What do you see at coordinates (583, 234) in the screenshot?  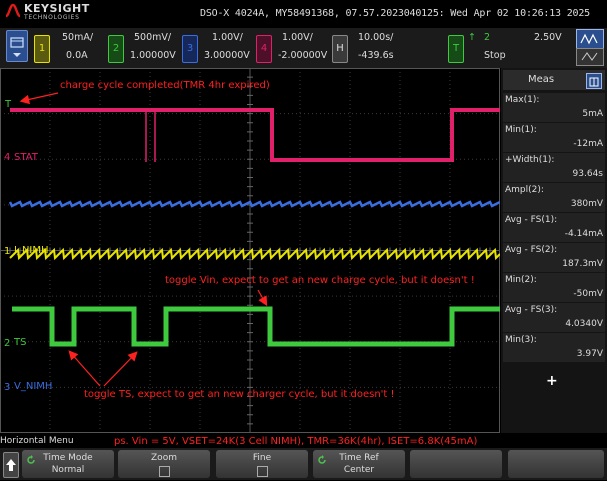 I see `meas-value: -4.14mA` at bounding box center [583, 234].